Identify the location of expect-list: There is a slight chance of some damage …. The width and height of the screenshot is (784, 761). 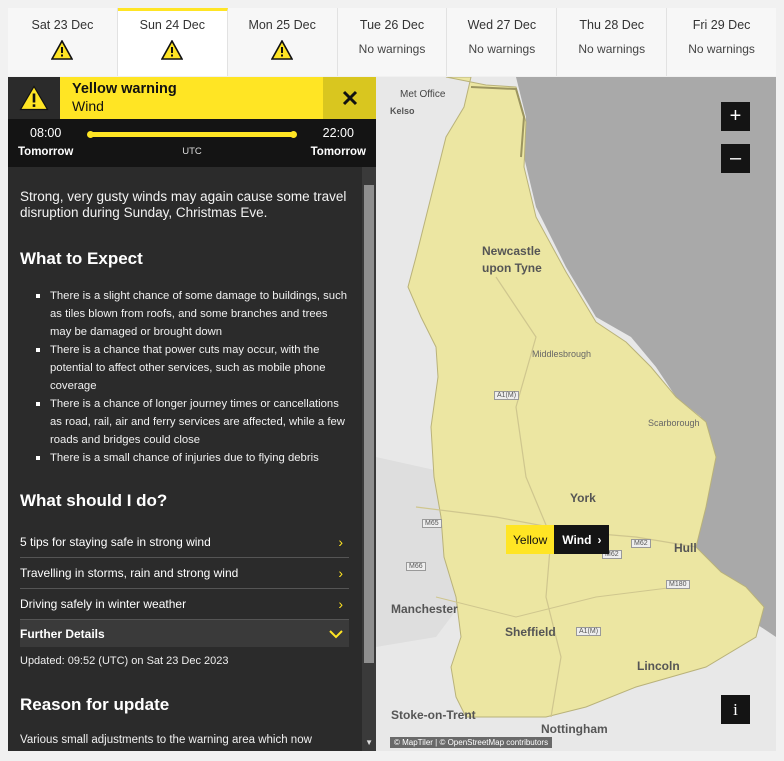
(184, 377).